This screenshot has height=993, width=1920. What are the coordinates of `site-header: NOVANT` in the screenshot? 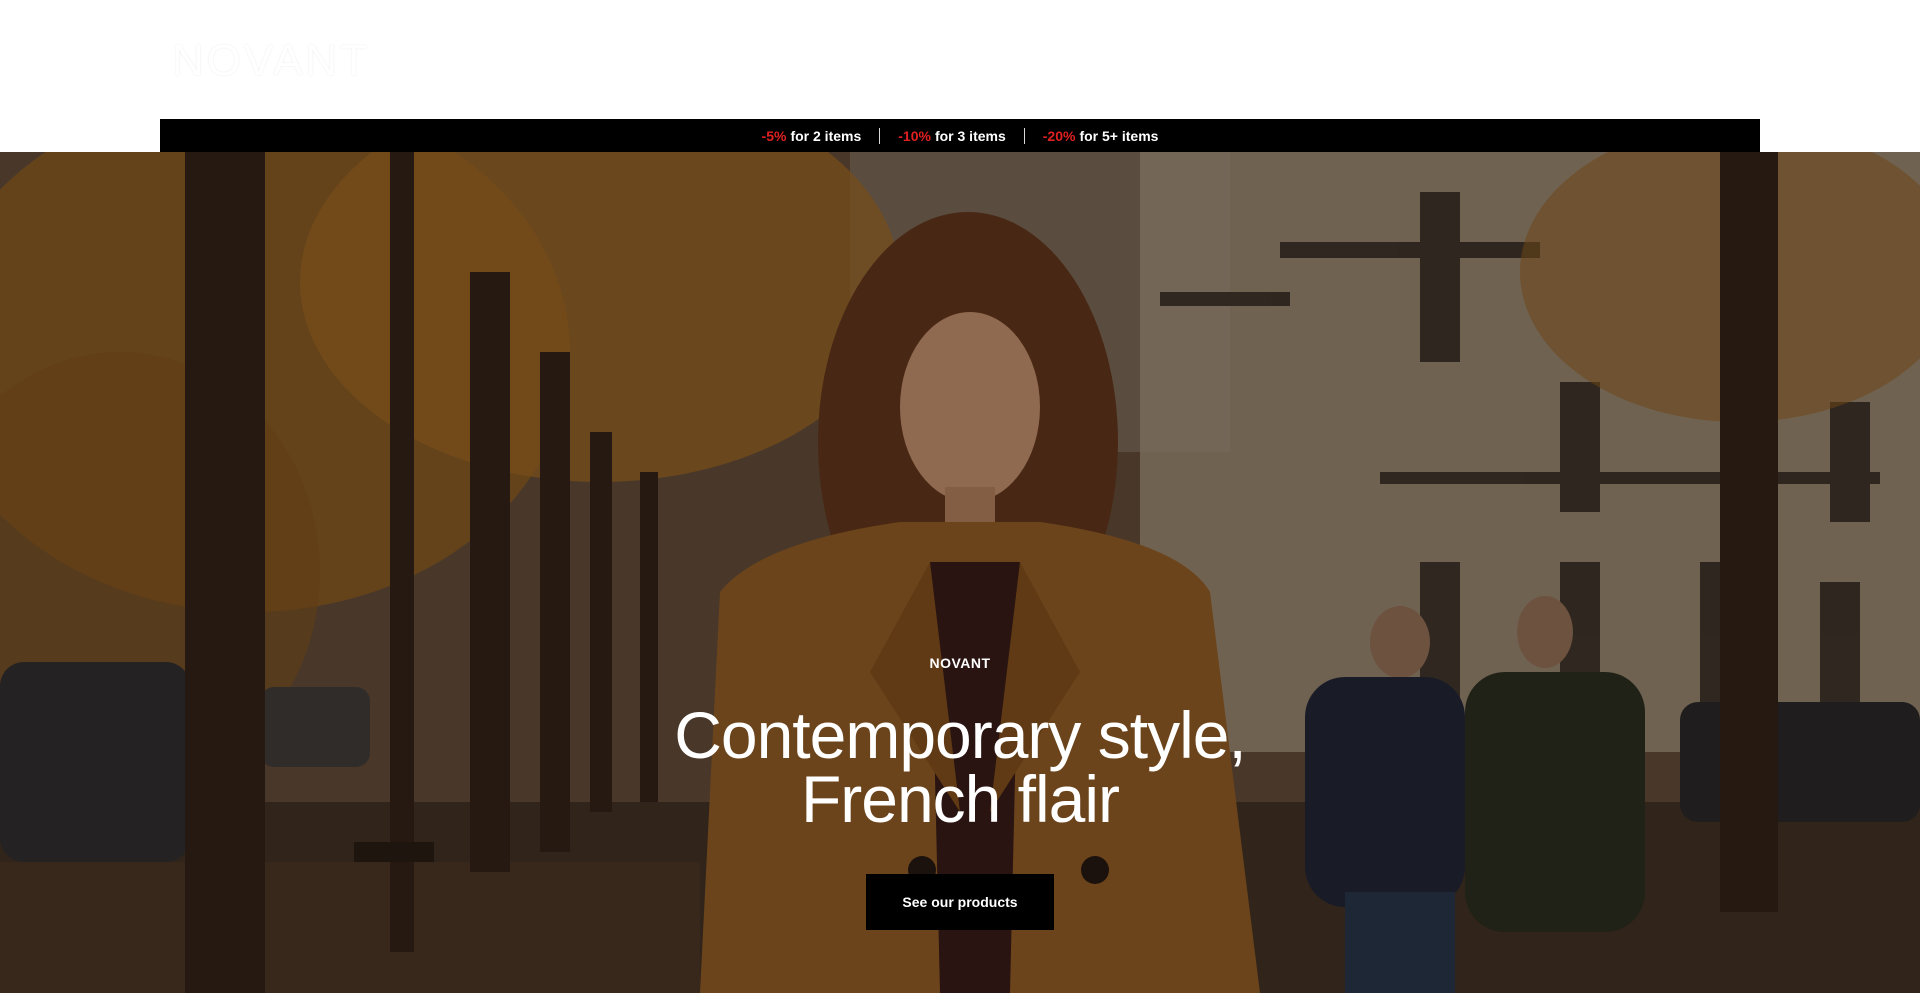 It's located at (960, 59).